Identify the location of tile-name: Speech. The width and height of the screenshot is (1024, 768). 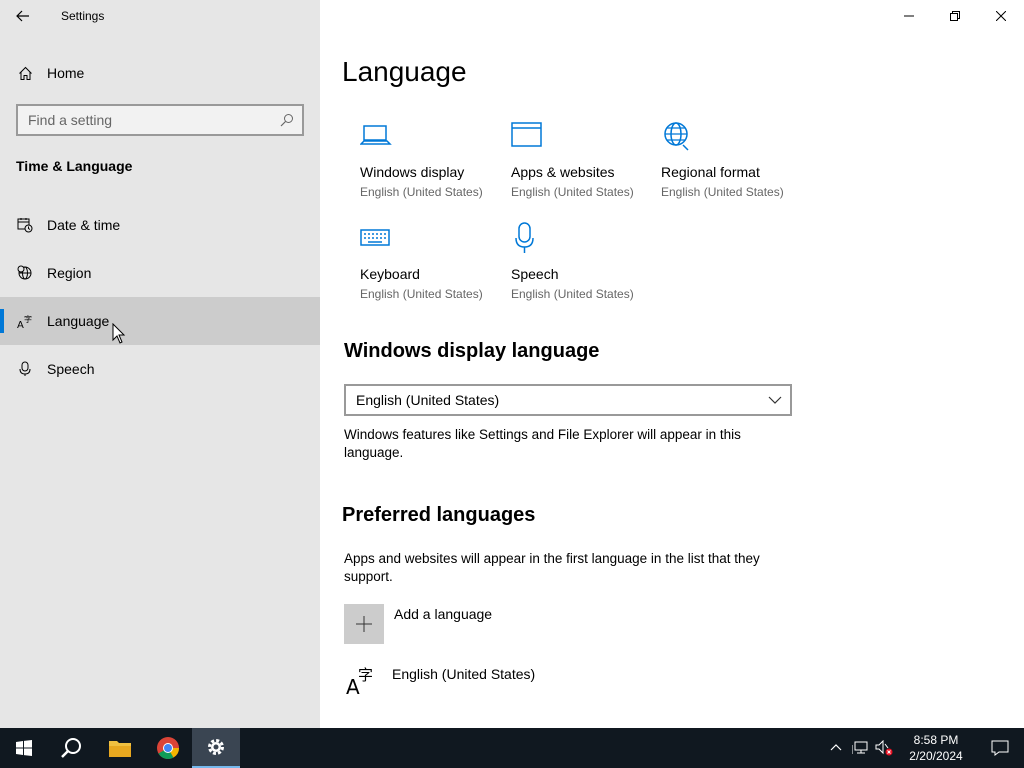
(535, 274).